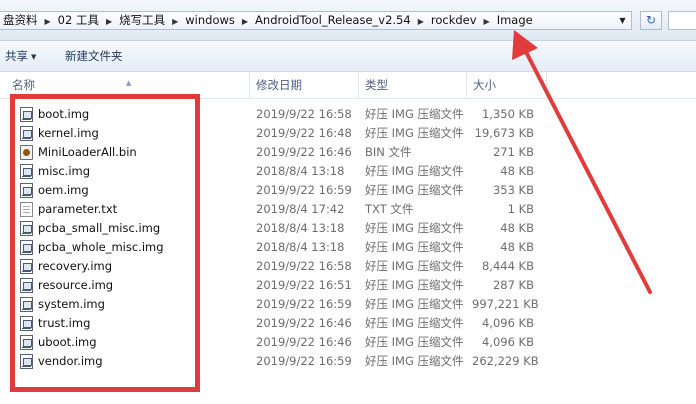 Image resolution: width=696 pixels, height=404 pixels. Describe the element at coordinates (582, 162) in the screenshot. I see `annotation-arrow-icon` at that location.